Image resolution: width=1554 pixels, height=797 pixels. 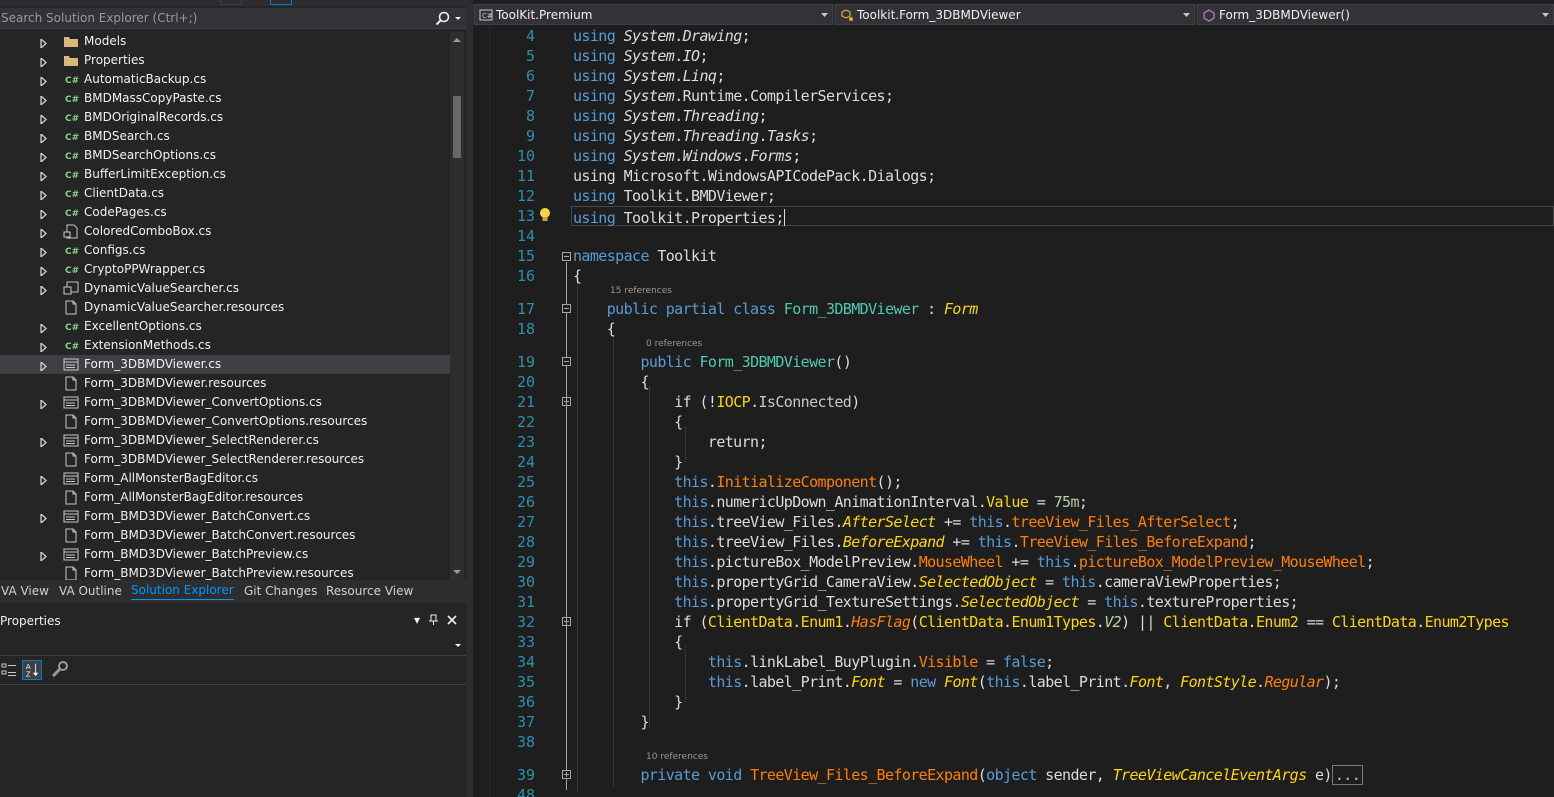 I want to click on collapse-namespace-toggle, so click(x=566, y=256).